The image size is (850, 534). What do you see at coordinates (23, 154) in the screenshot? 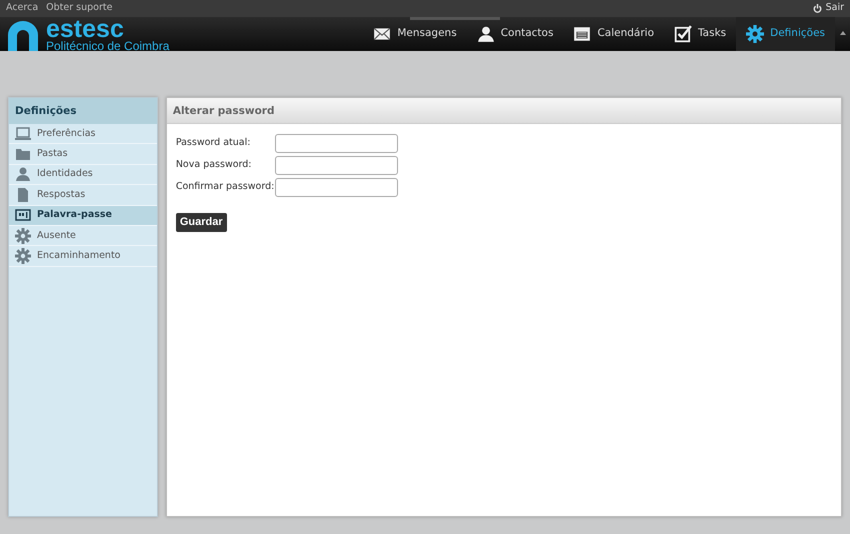
I see `folder-icon` at bounding box center [23, 154].